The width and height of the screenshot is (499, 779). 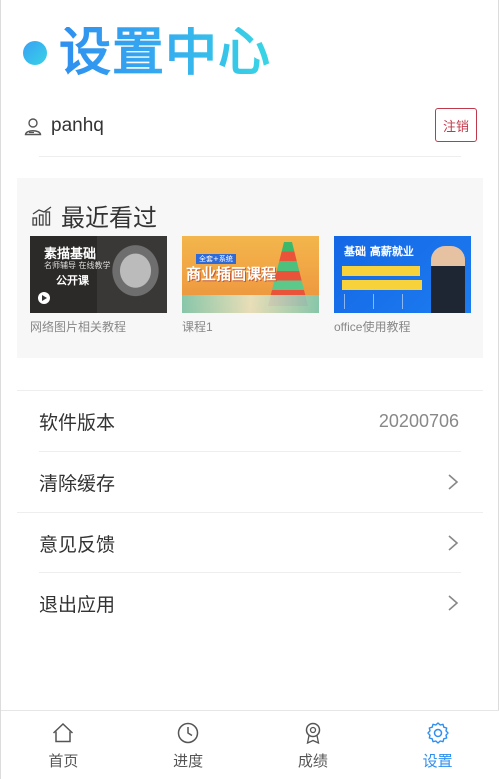 What do you see at coordinates (77, 544) in the screenshot?
I see `menu-label: 意见反馈` at bounding box center [77, 544].